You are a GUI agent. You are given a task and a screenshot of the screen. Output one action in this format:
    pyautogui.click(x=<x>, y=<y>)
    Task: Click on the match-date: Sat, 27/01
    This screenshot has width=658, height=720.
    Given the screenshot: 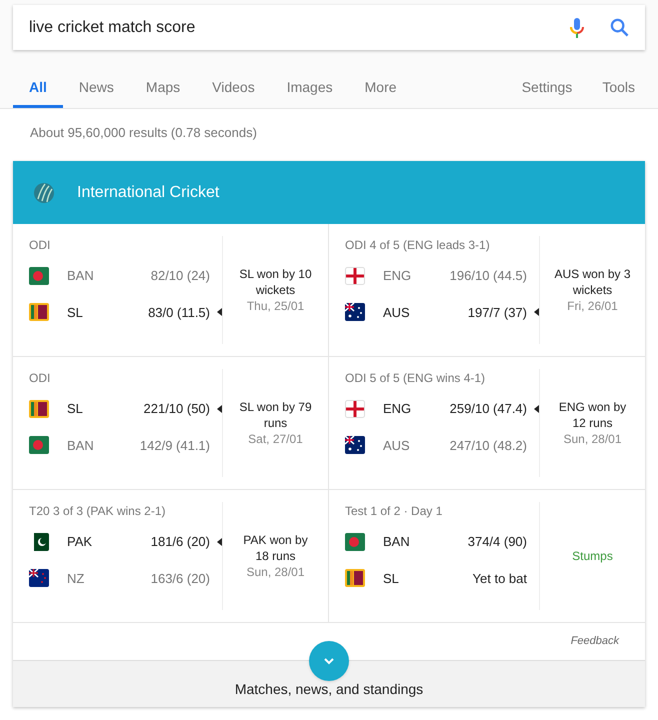 What is the action you would take?
    pyautogui.click(x=275, y=439)
    